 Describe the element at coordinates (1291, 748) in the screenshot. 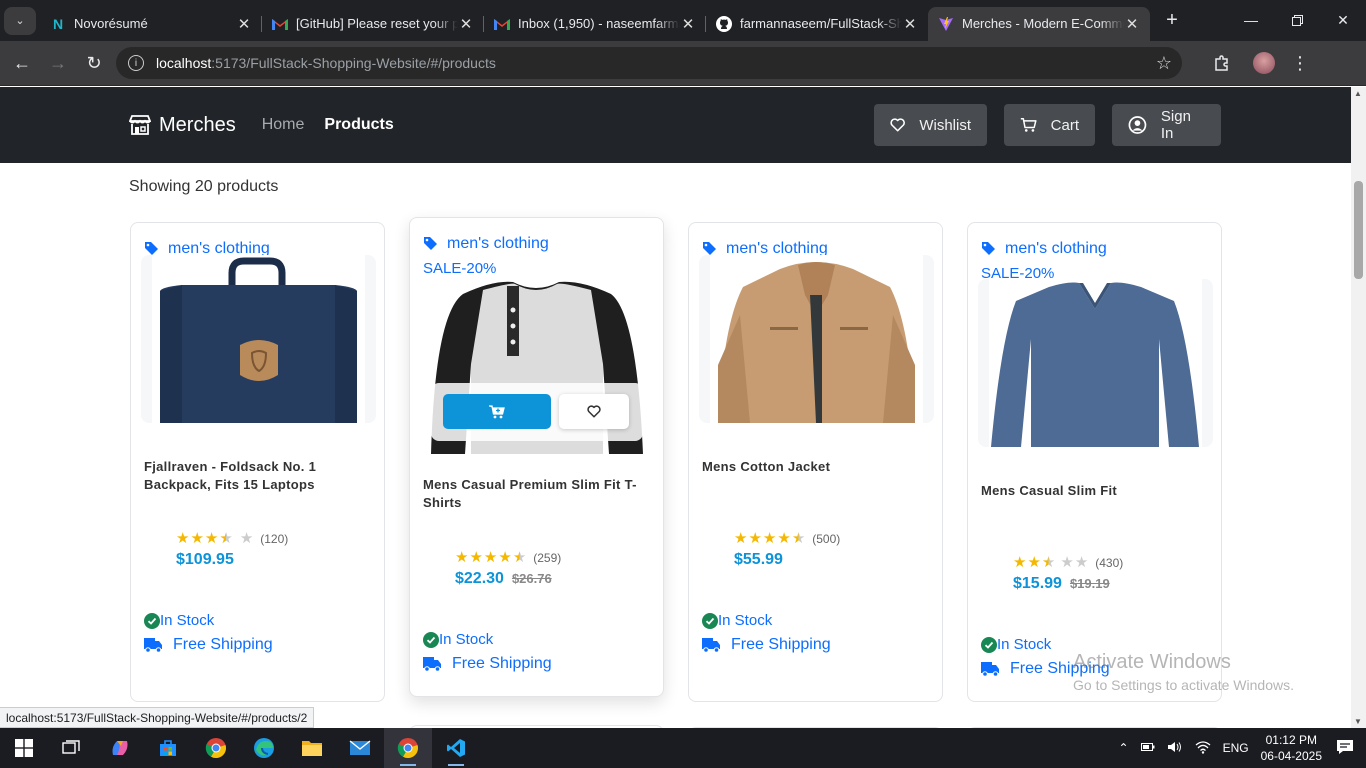

I see `system-clock: 01:12 PM 06-04-2025` at that location.